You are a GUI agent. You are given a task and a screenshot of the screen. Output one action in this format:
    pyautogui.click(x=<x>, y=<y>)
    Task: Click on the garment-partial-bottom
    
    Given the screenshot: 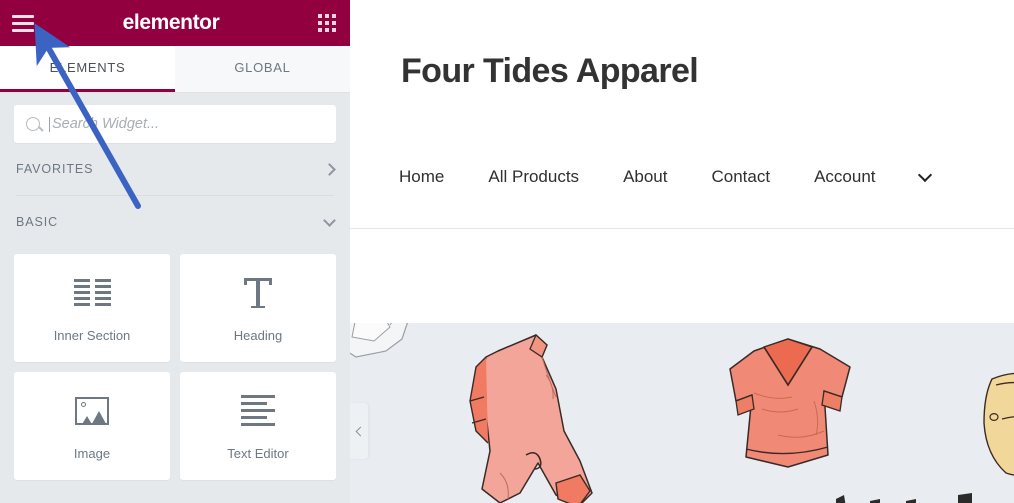 What is the action you would take?
    pyautogui.click(x=904, y=498)
    